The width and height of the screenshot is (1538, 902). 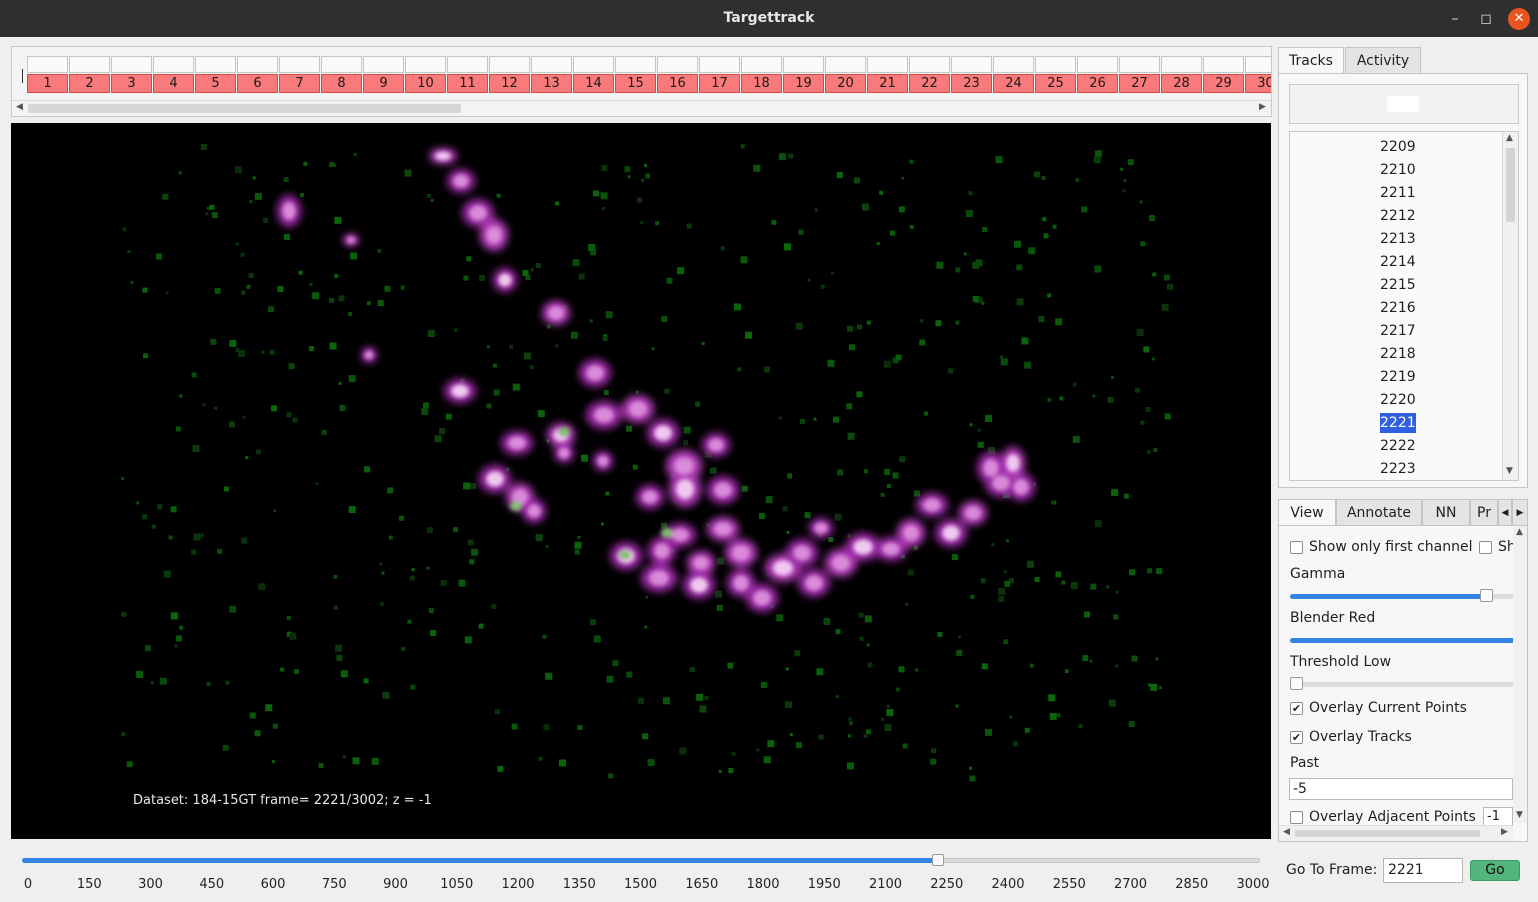 What do you see at coordinates (929, 83) in the screenshot?
I see `frame-cell-22: 22` at bounding box center [929, 83].